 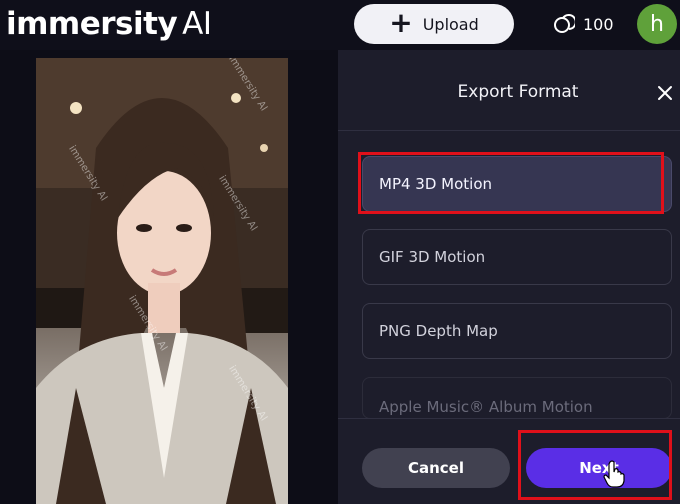 I want to click on option-label: GIF 3D Motion, so click(x=432, y=257).